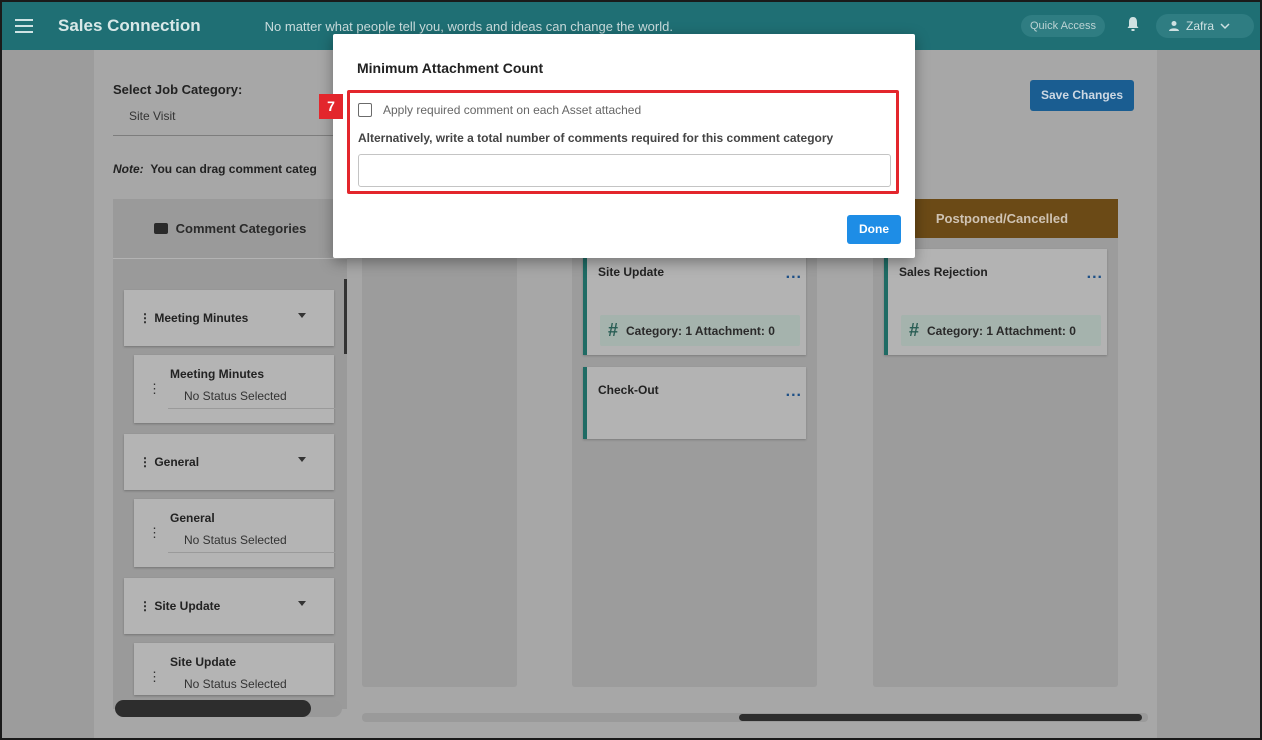 This screenshot has height=740, width=1262. I want to click on hamburger-menu-icon, so click(24, 26).